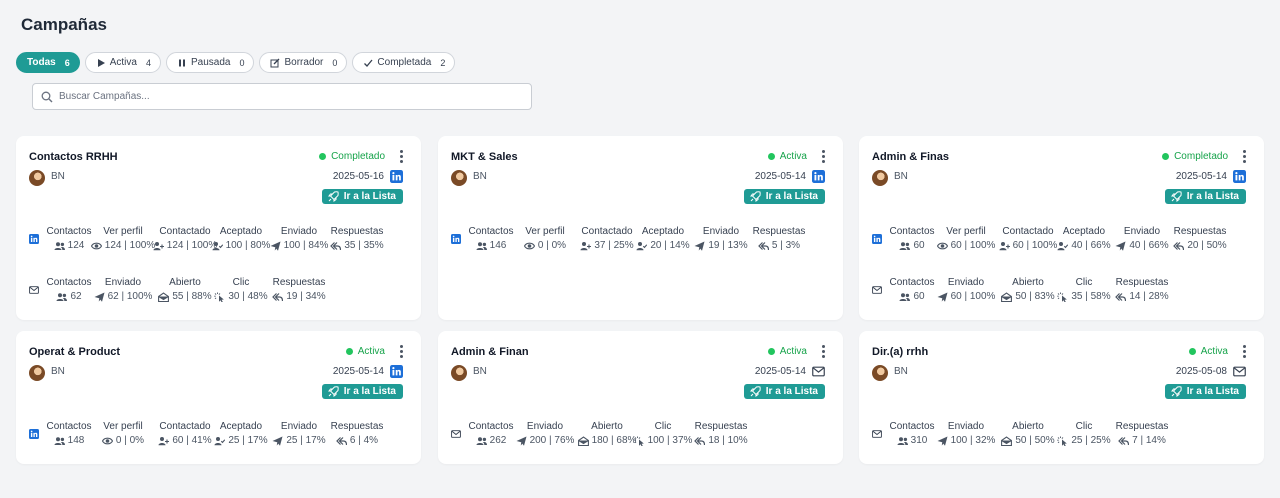  Describe the element at coordinates (1142, 245) in the screenshot. I see `metric-value: 40 | 66%` at that location.